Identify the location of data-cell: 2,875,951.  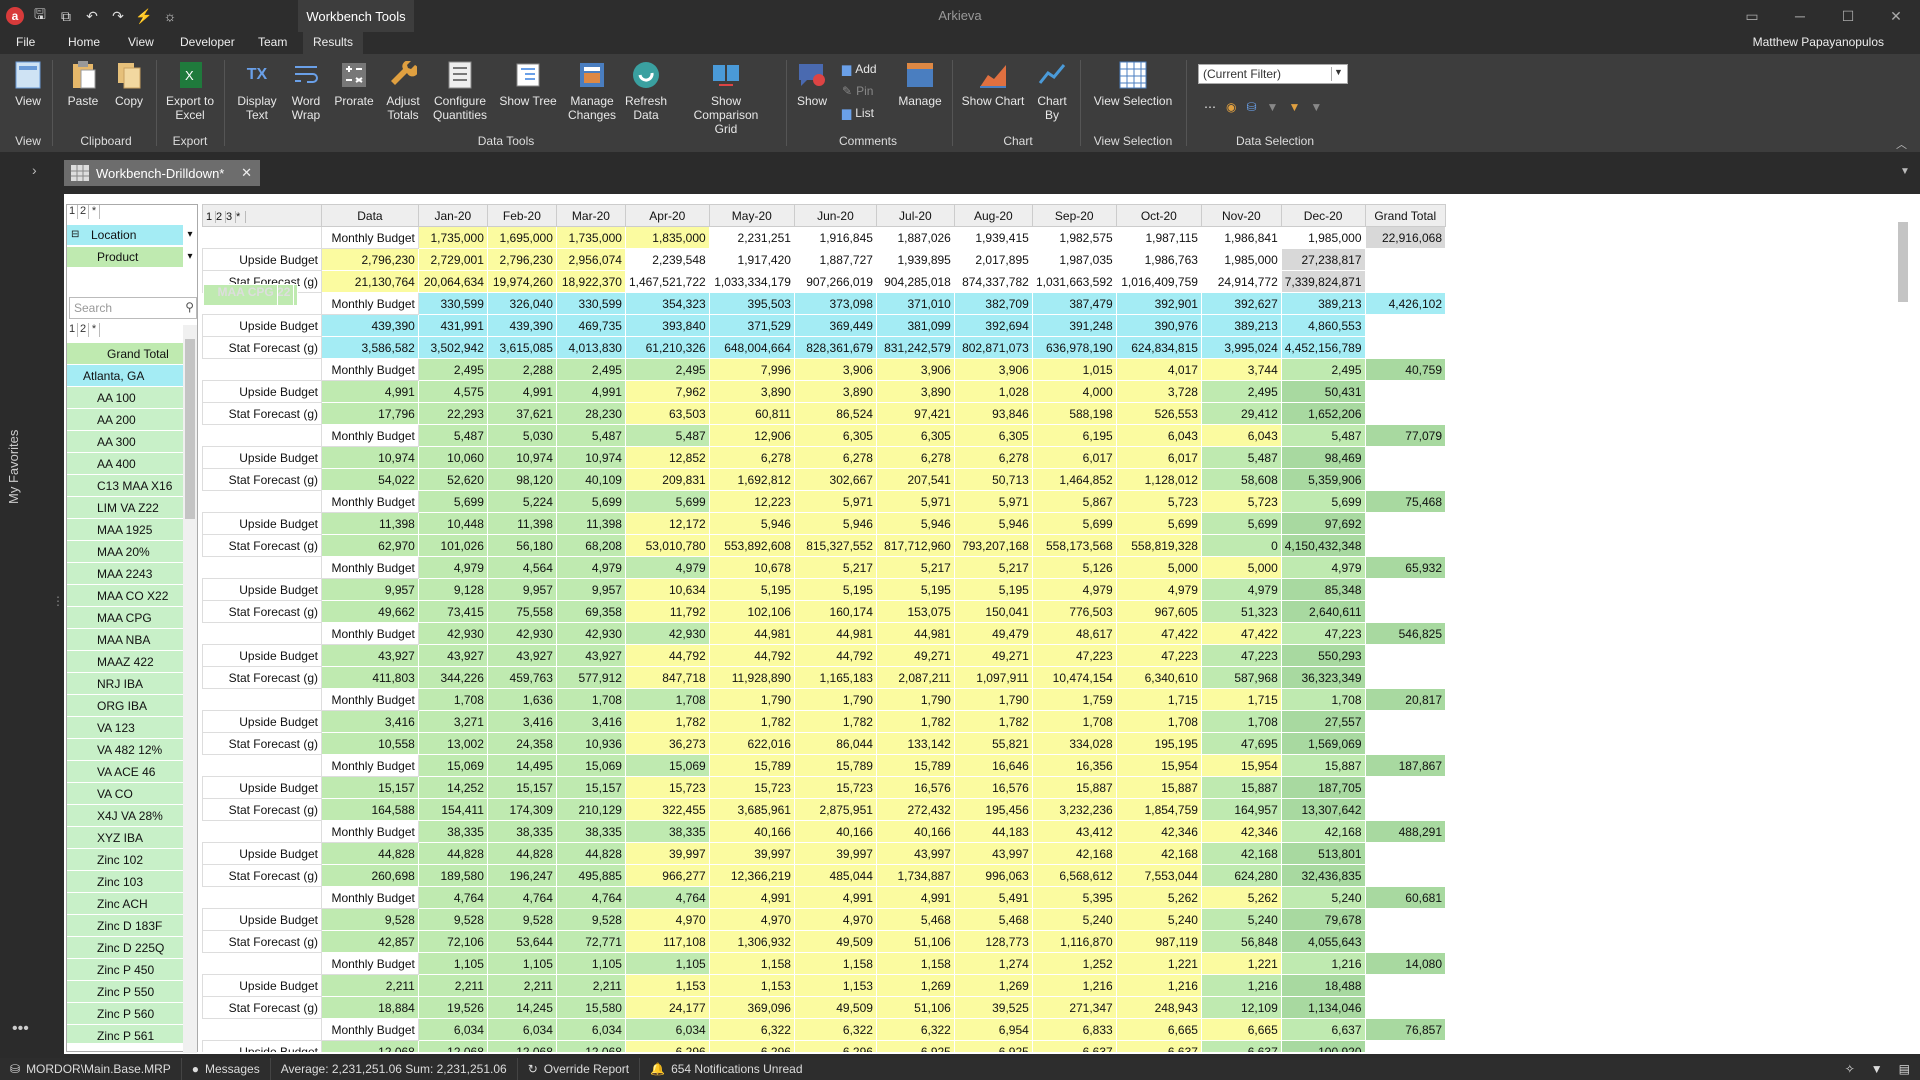
(835, 809).